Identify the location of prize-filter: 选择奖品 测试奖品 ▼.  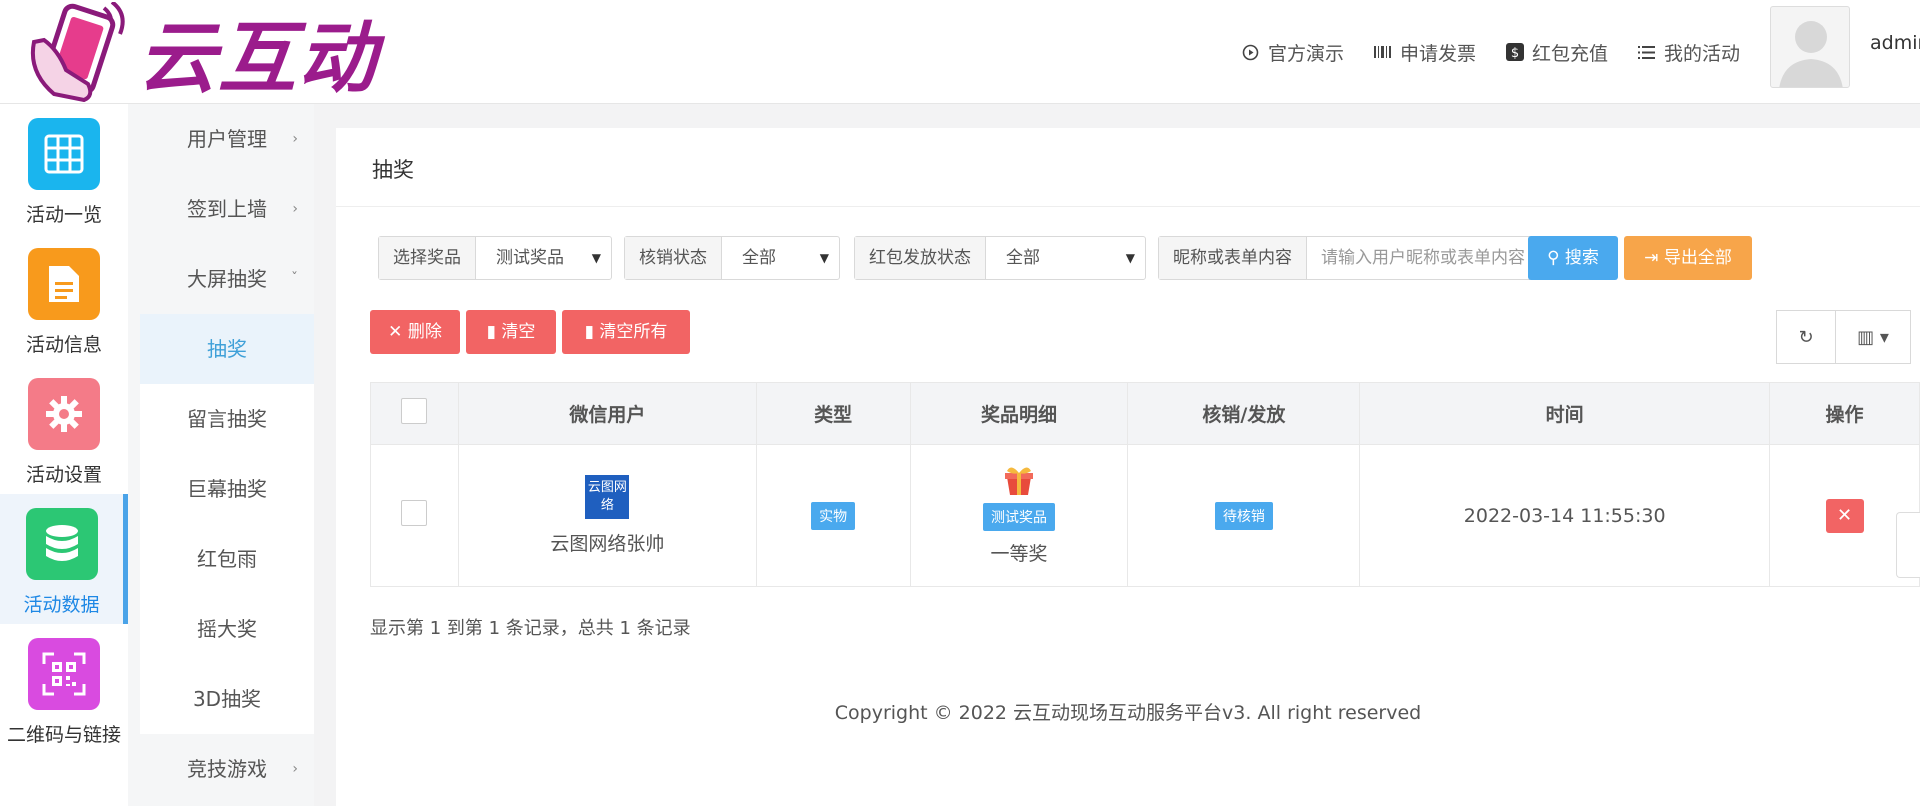
(495, 258).